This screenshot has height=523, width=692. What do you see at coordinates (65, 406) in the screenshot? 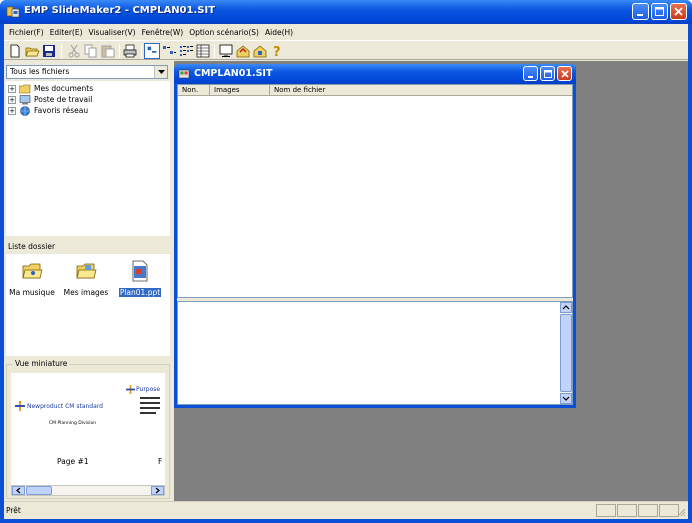
I see `slide-title: Newproduct CM standard` at bounding box center [65, 406].